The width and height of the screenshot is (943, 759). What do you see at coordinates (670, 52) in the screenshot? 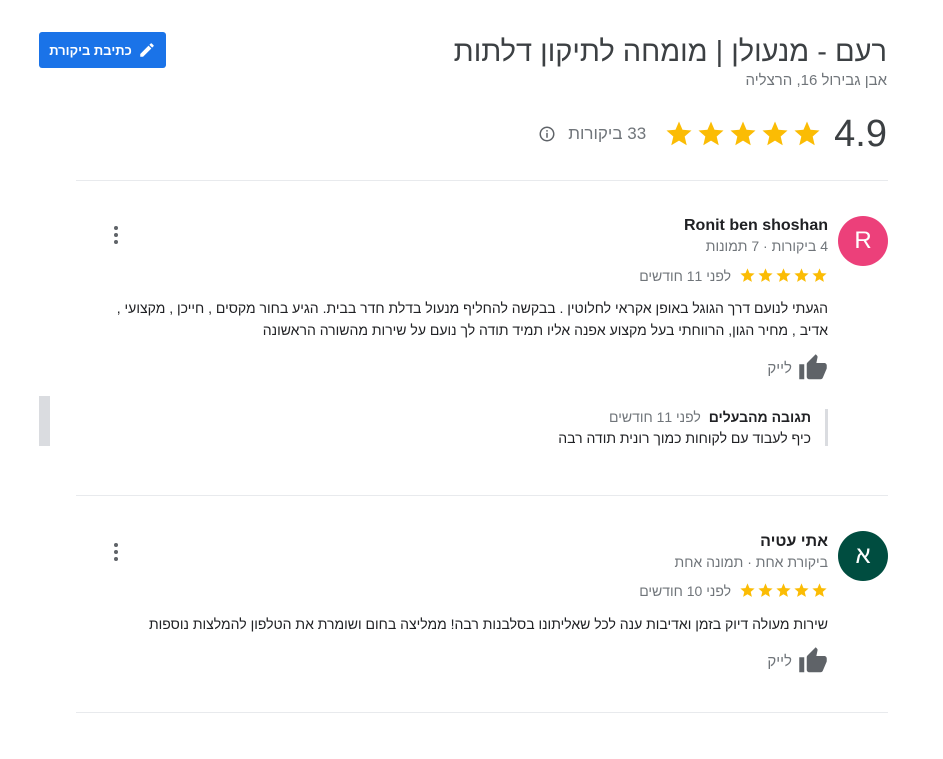
I see `business-name: רעם - מנעולן | מומחה לתיקון דלתות` at bounding box center [670, 52].